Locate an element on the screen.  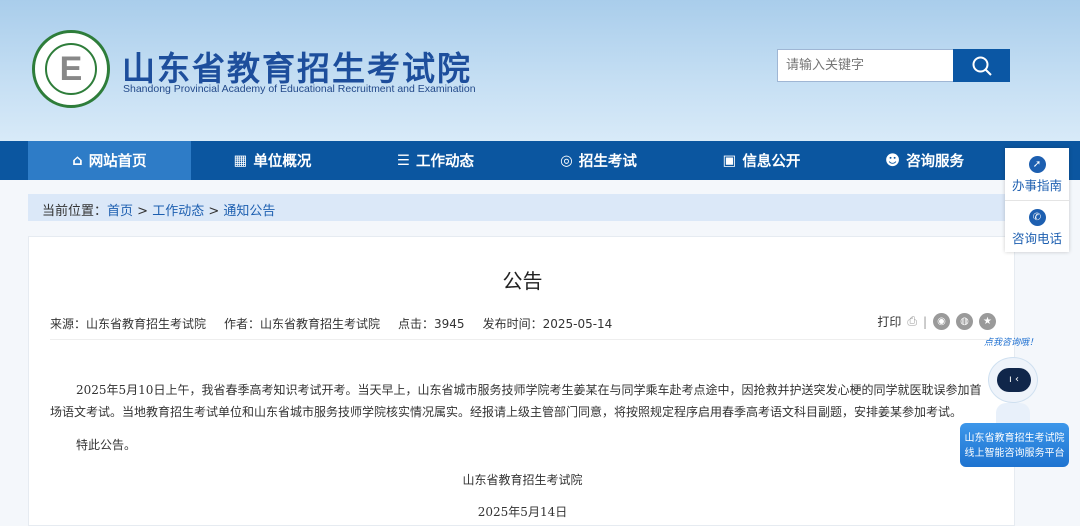
search-input is located at coordinates (865, 65).